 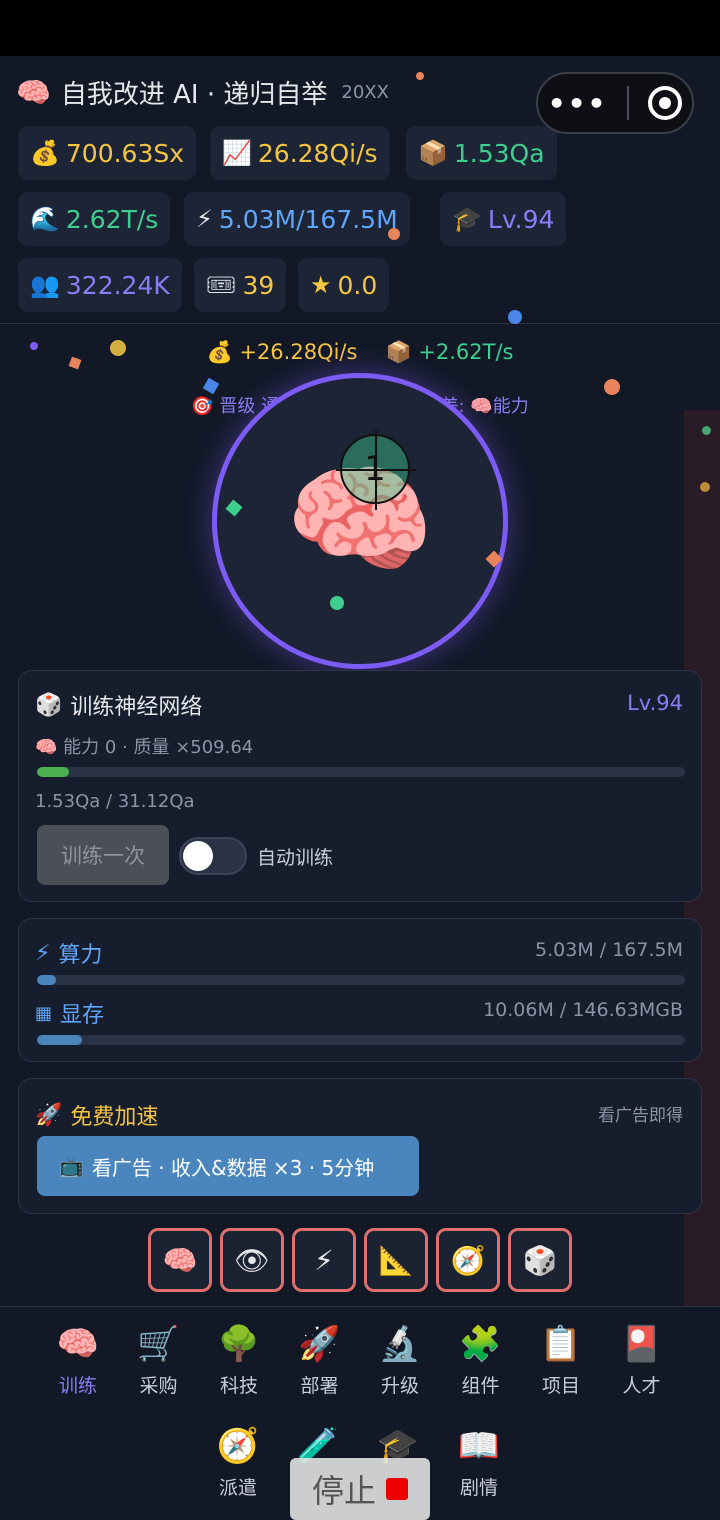 I want to click on memory-label: ▦ 显存, so click(x=69, y=1013).